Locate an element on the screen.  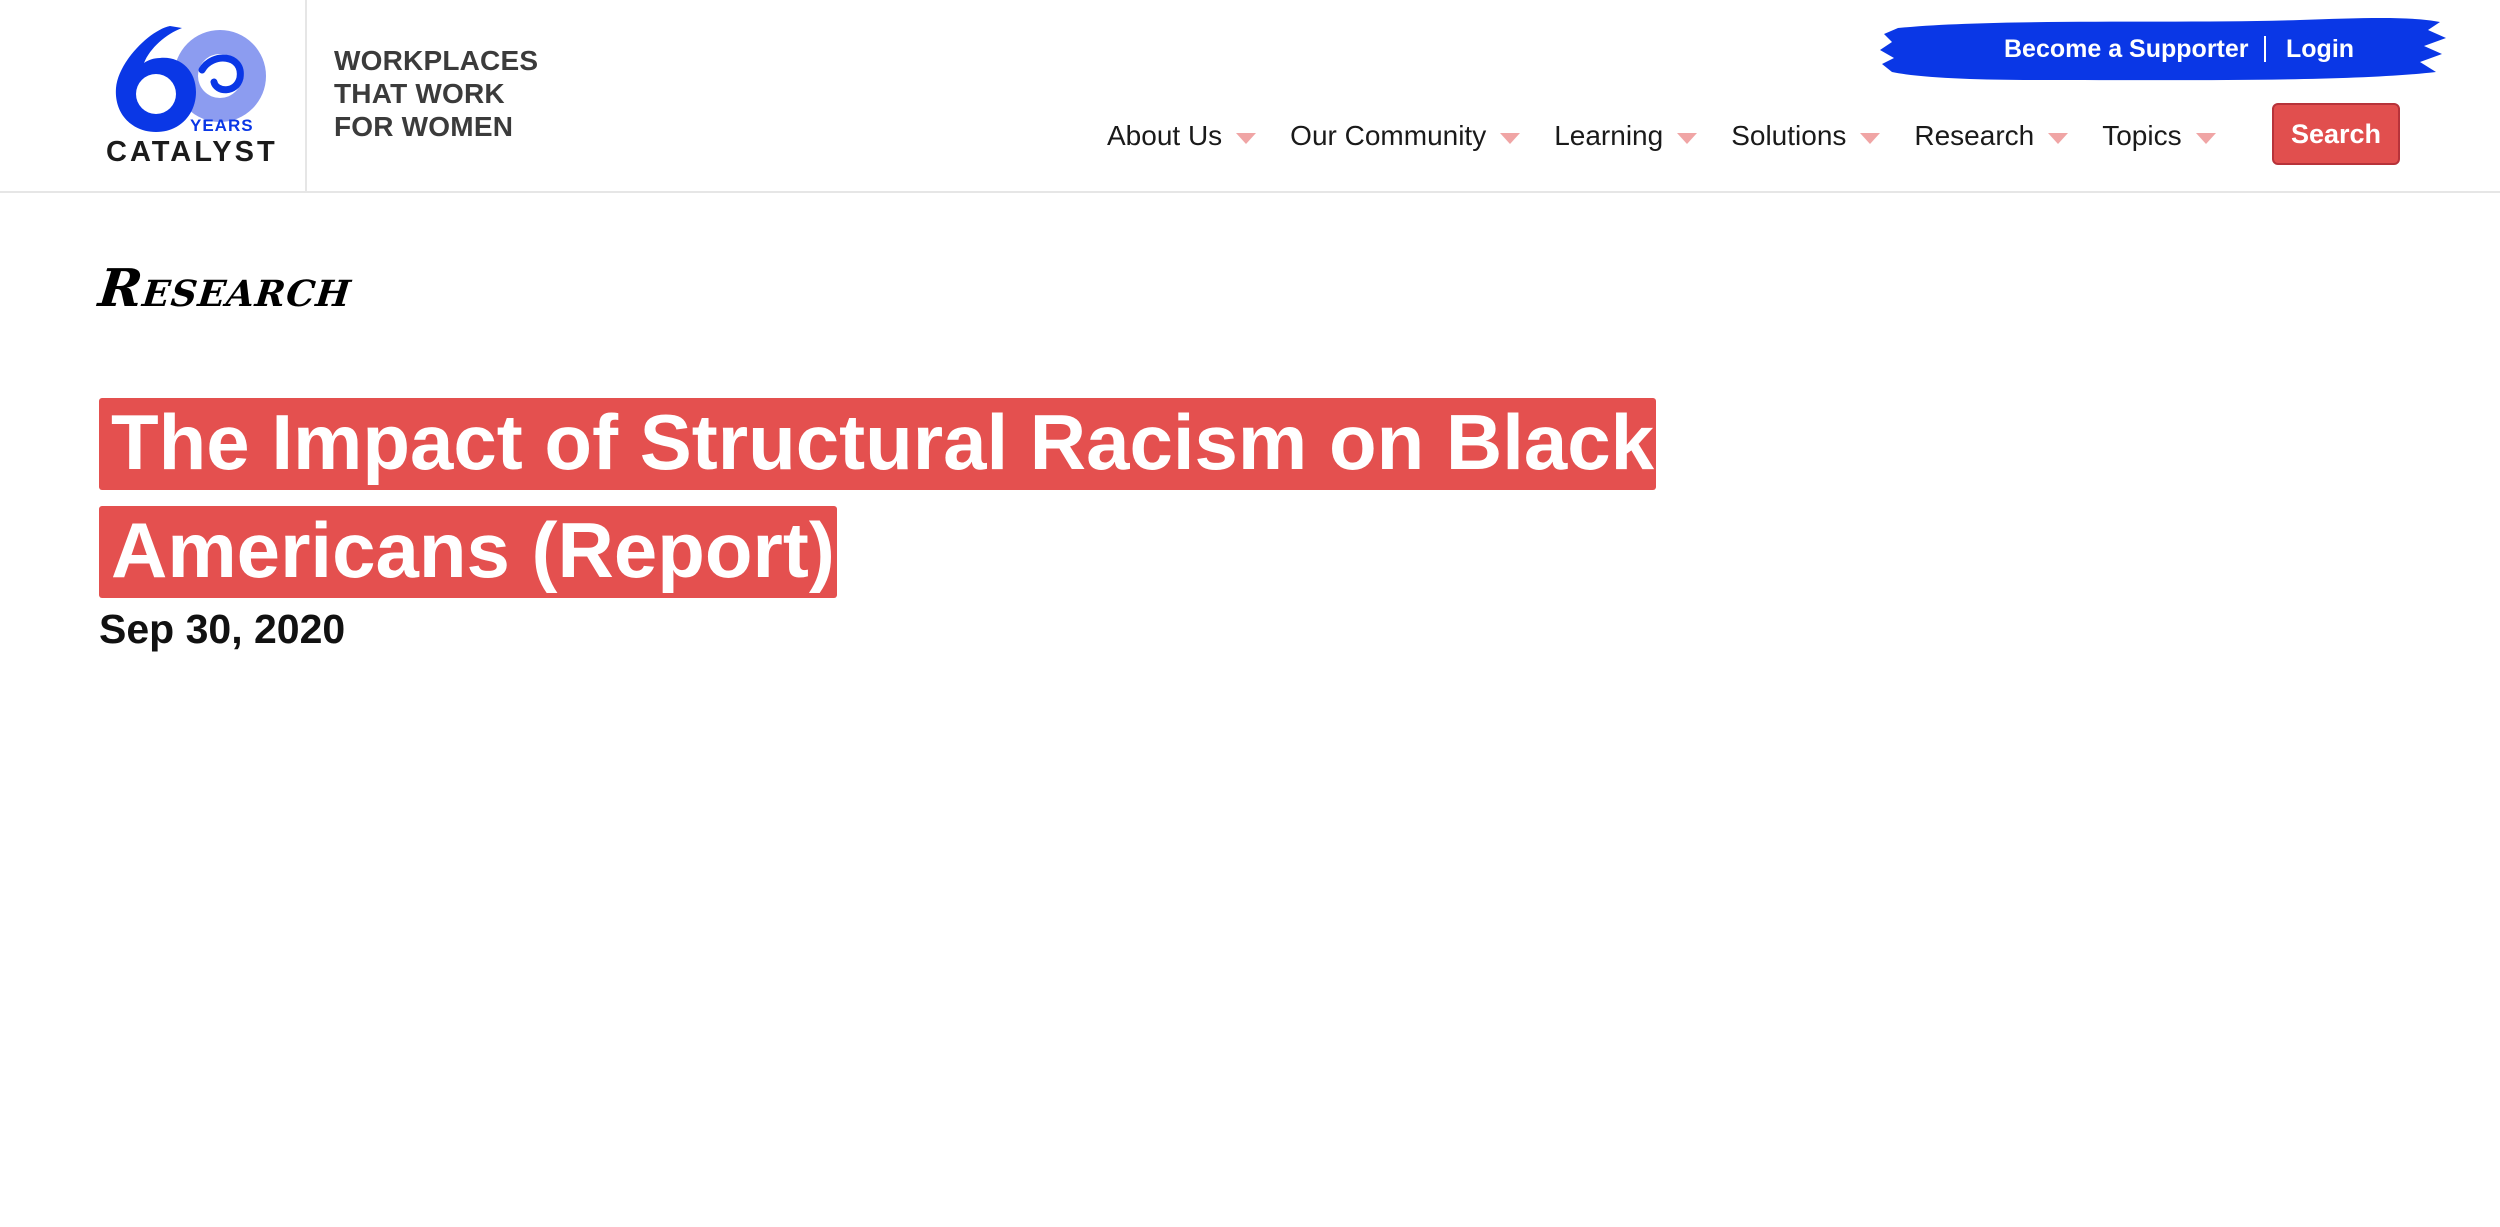
nav-label: Research is located at coordinates (1974, 135).